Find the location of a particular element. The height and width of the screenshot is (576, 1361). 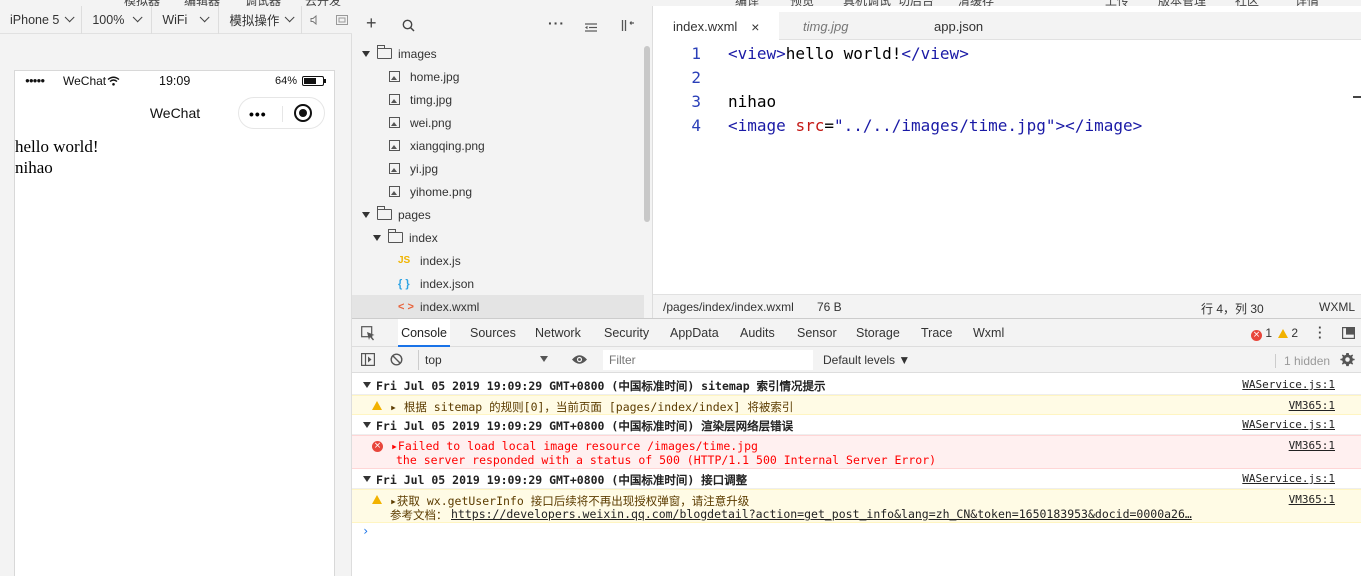

device-select: iPhone 5 is located at coordinates (41, 19).